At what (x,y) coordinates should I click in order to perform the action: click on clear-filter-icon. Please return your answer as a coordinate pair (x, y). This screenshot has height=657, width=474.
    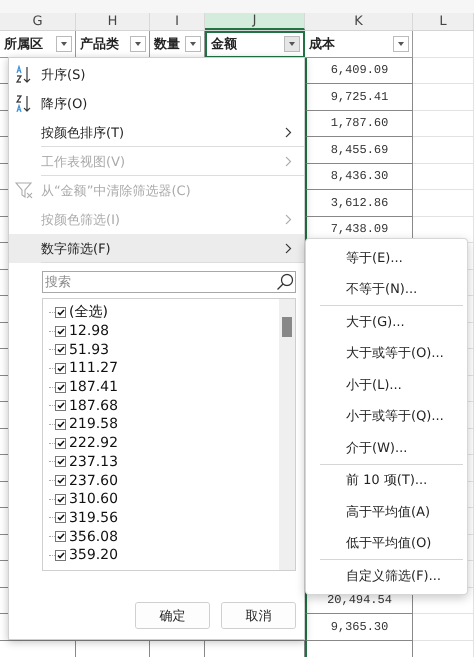
    Looking at the image, I should click on (25, 191).